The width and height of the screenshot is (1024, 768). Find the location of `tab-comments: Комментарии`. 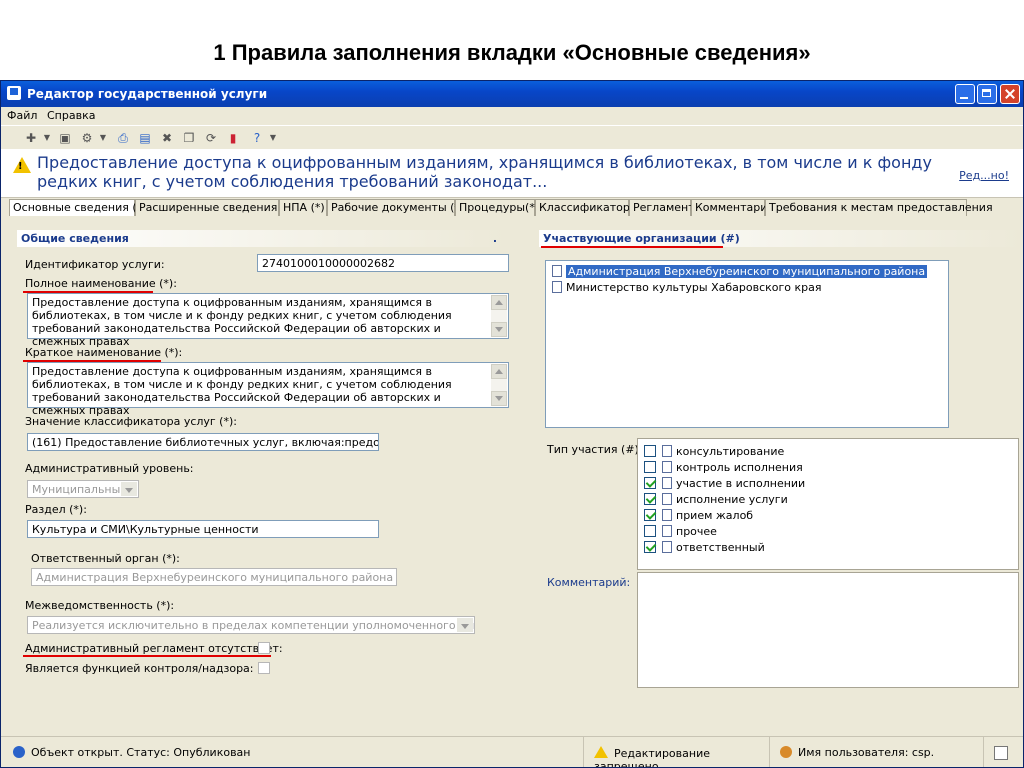

tab-comments: Комментарии is located at coordinates (733, 207).